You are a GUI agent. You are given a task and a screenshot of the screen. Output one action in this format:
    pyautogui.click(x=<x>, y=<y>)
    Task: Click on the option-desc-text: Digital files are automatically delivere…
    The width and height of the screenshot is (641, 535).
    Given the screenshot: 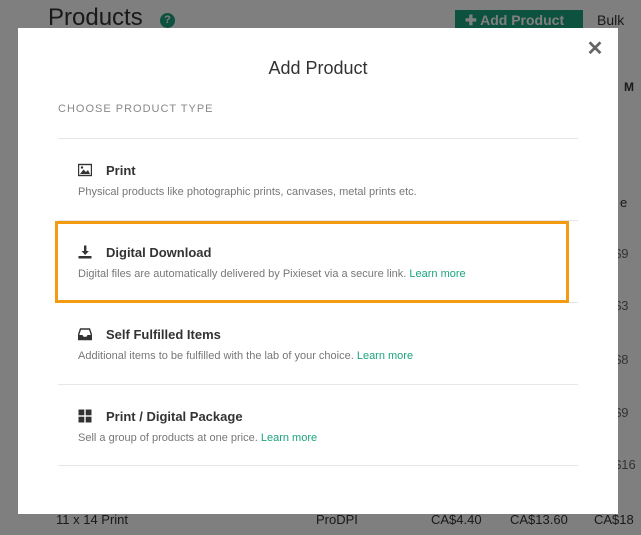 What is the action you would take?
    pyautogui.click(x=242, y=274)
    